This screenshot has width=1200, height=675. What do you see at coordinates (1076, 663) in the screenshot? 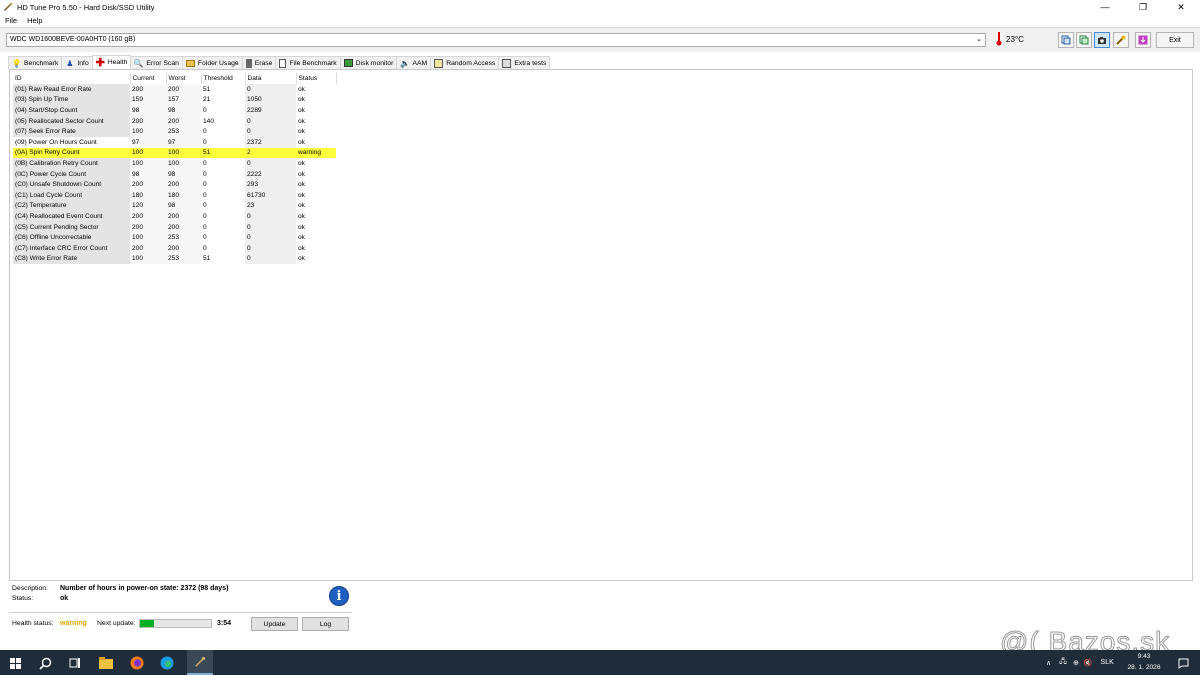
I see `globe-icon: ⊕` at bounding box center [1076, 663].